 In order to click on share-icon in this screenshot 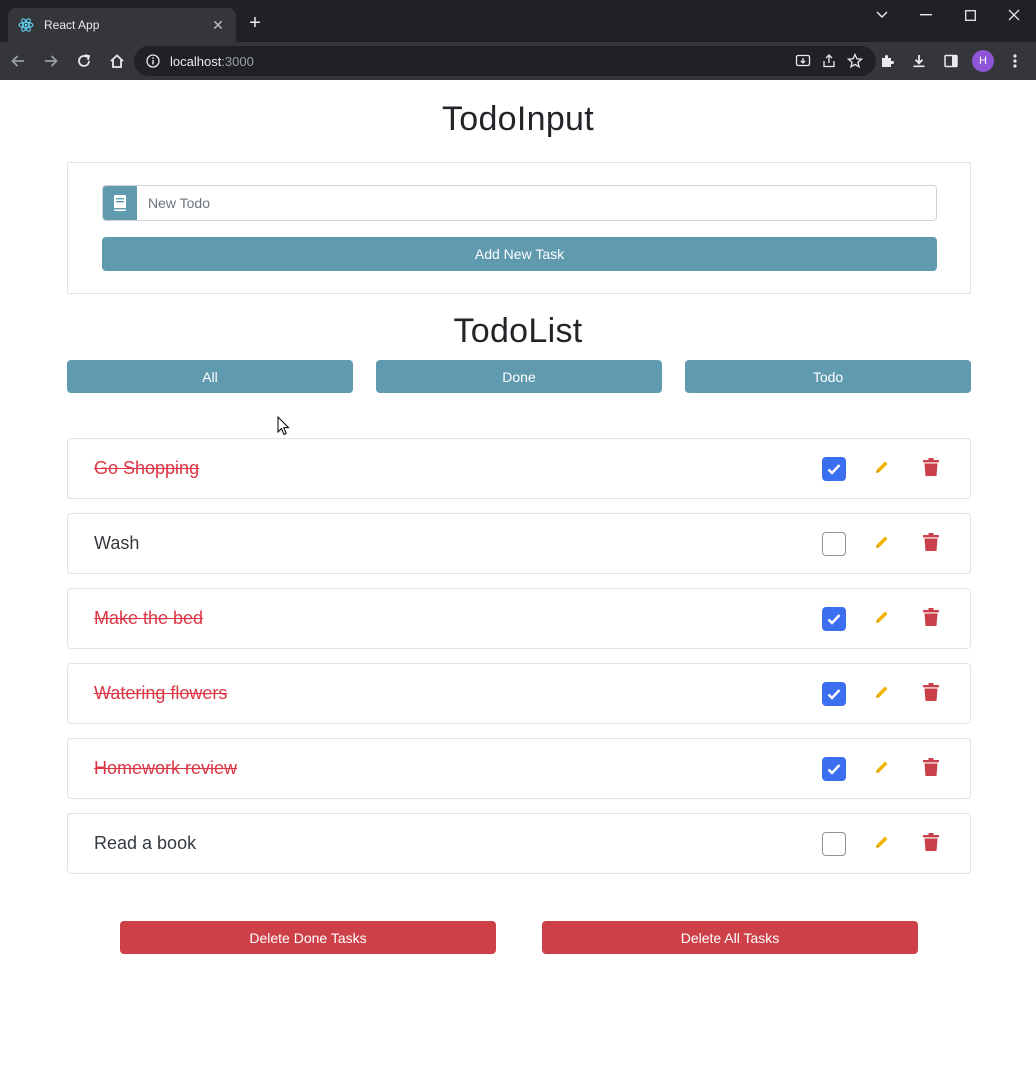, I will do `click(829, 61)`.